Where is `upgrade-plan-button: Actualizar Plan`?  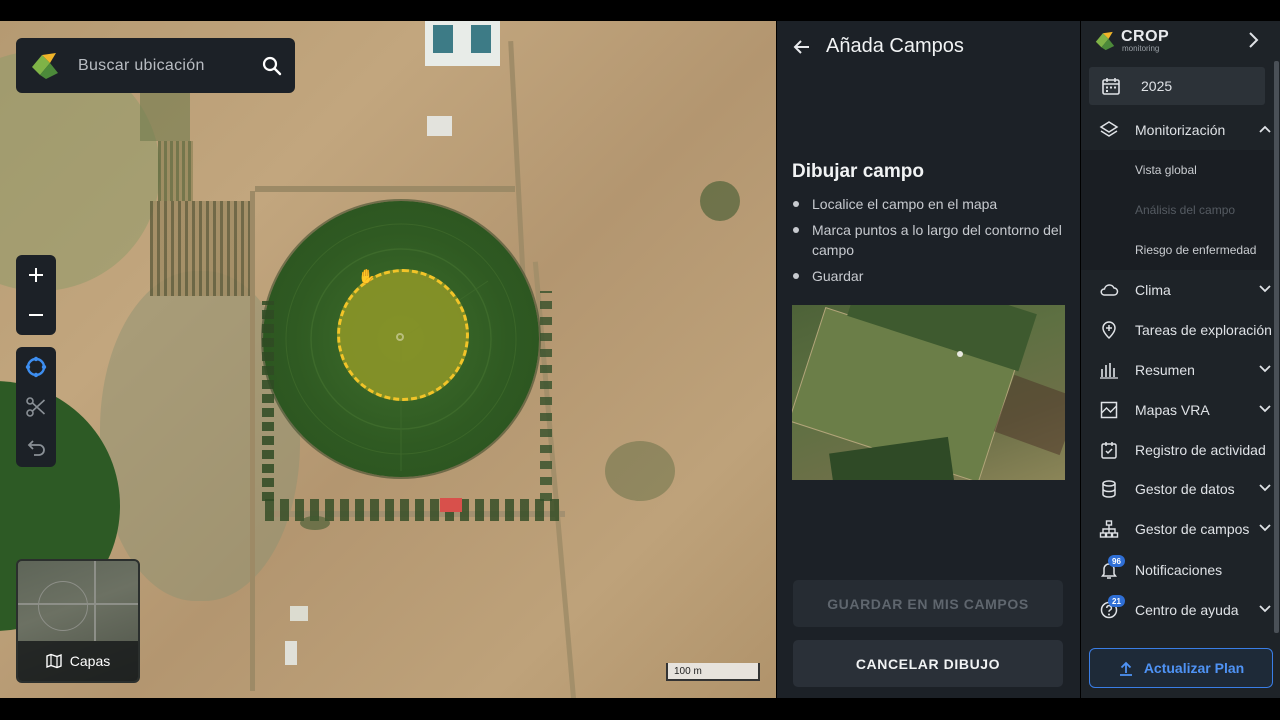 upgrade-plan-button: Actualizar Plan is located at coordinates (1181, 668).